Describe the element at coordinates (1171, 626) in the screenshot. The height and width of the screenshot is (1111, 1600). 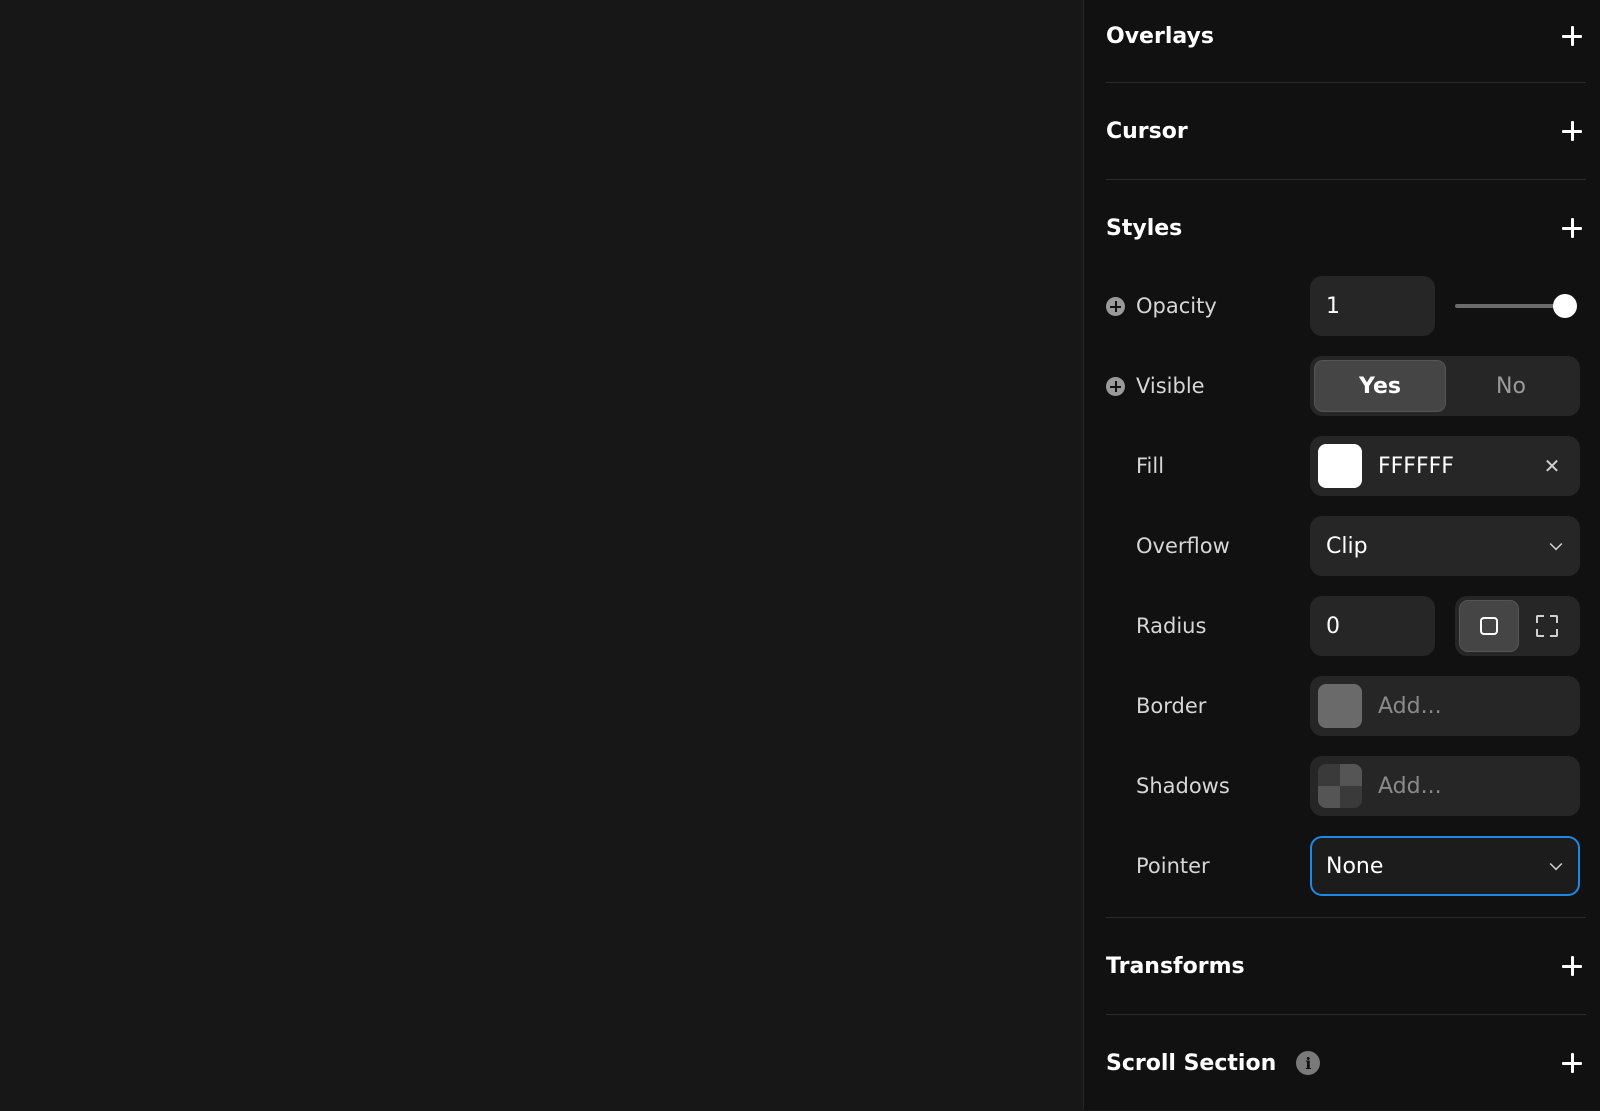
I see `radius-label: Radius` at that location.